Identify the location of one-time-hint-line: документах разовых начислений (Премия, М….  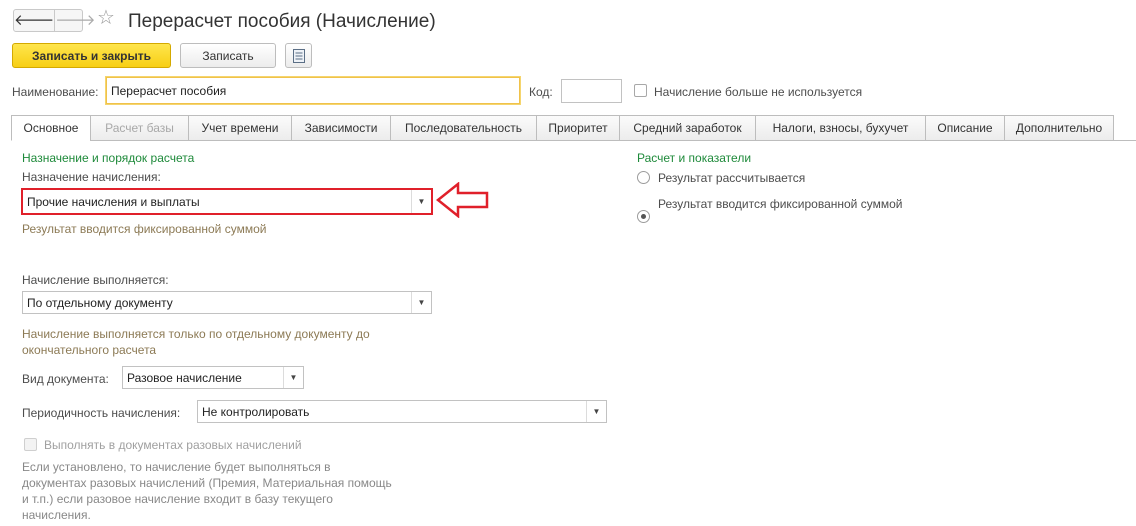
(207, 483).